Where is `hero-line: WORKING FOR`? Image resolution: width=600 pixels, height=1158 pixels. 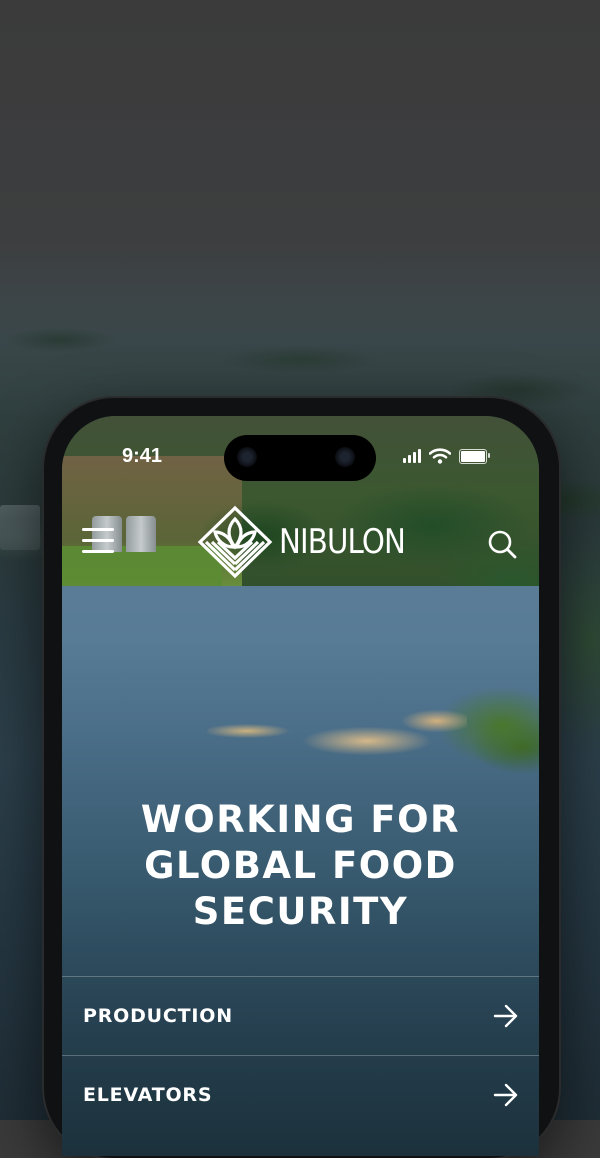 hero-line: WORKING FOR is located at coordinates (300, 819).